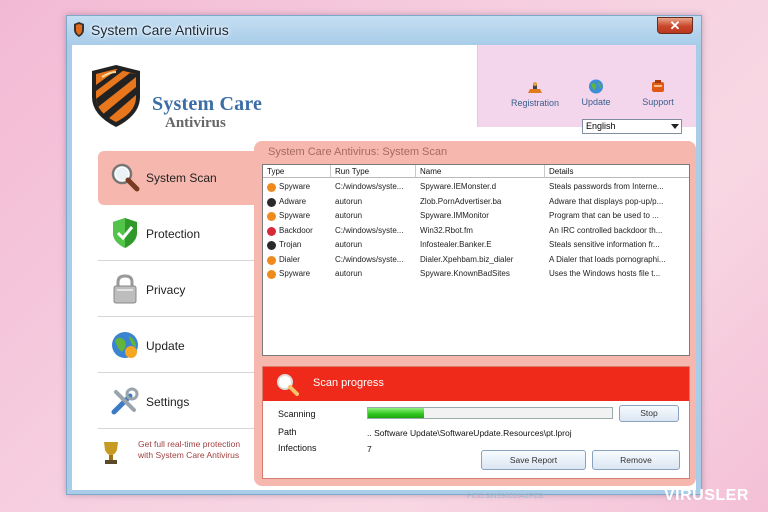  I want to click on cell-type: Backdoor, so click(296, 230).